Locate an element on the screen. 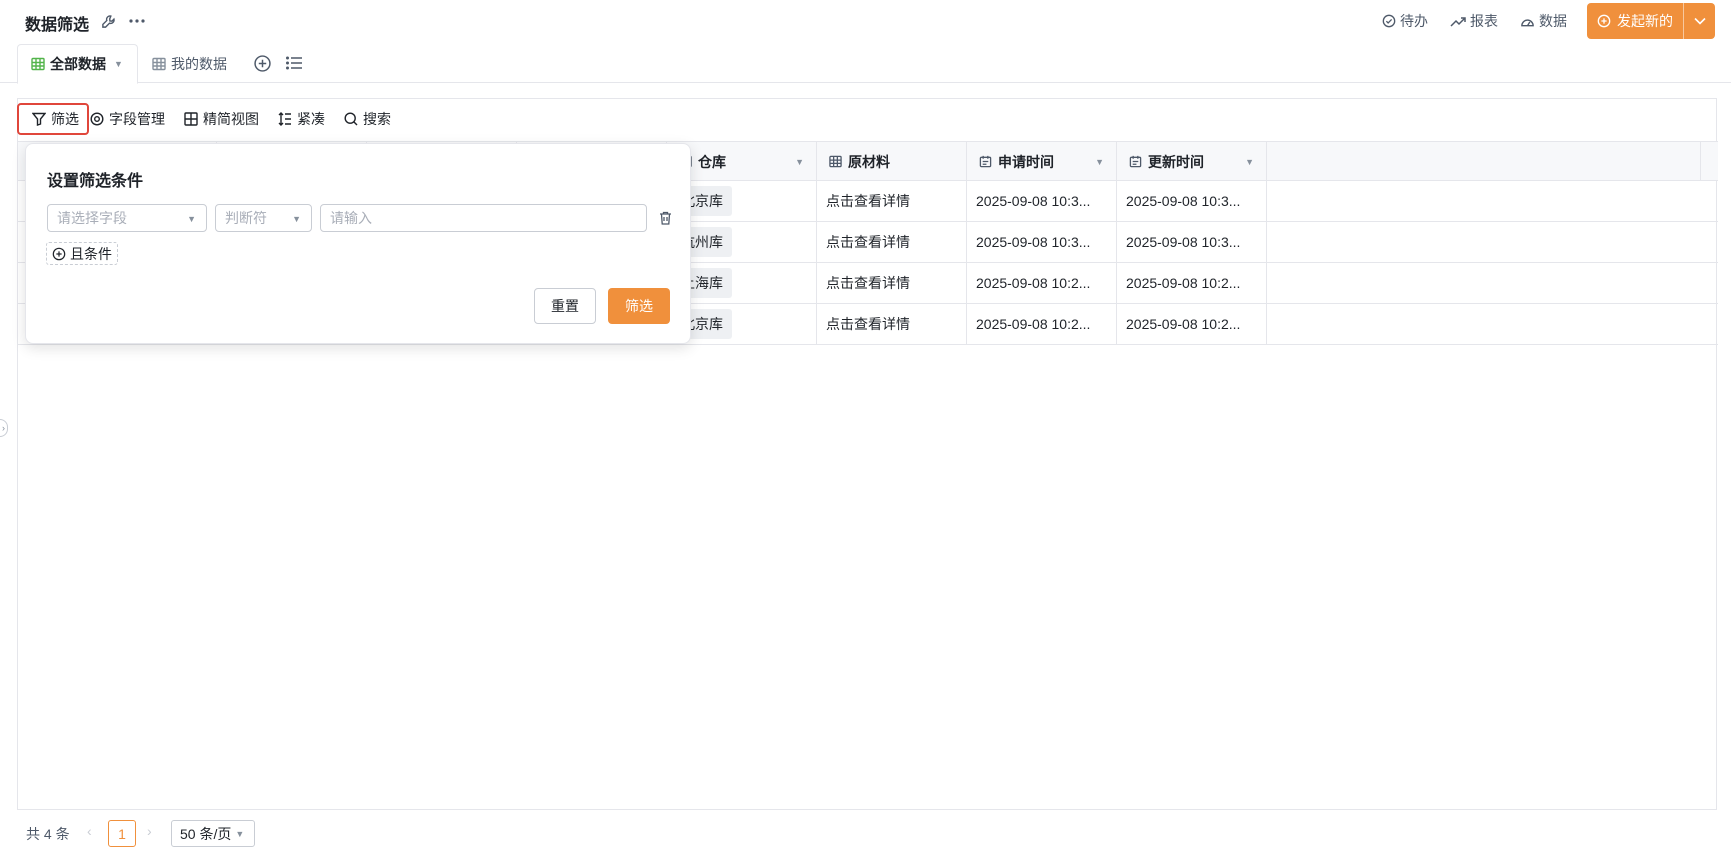 Image resolution: width=1731 pixels, height=854 pixels. check-circle-icon is located at coordinates (1389, 21).